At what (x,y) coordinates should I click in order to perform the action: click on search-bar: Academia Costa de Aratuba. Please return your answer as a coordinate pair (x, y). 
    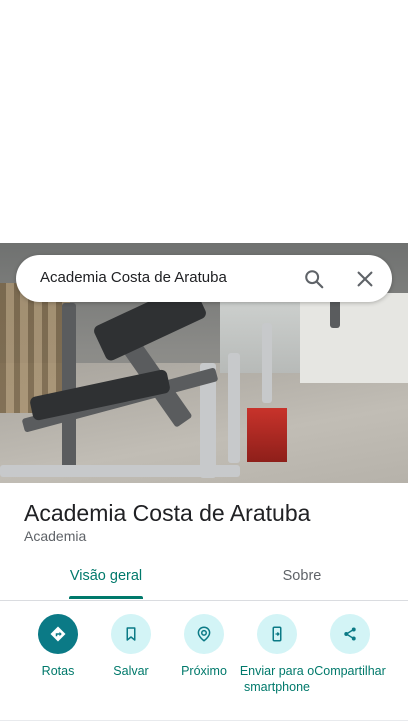
    Looking at the image, I should click on (204, 278).